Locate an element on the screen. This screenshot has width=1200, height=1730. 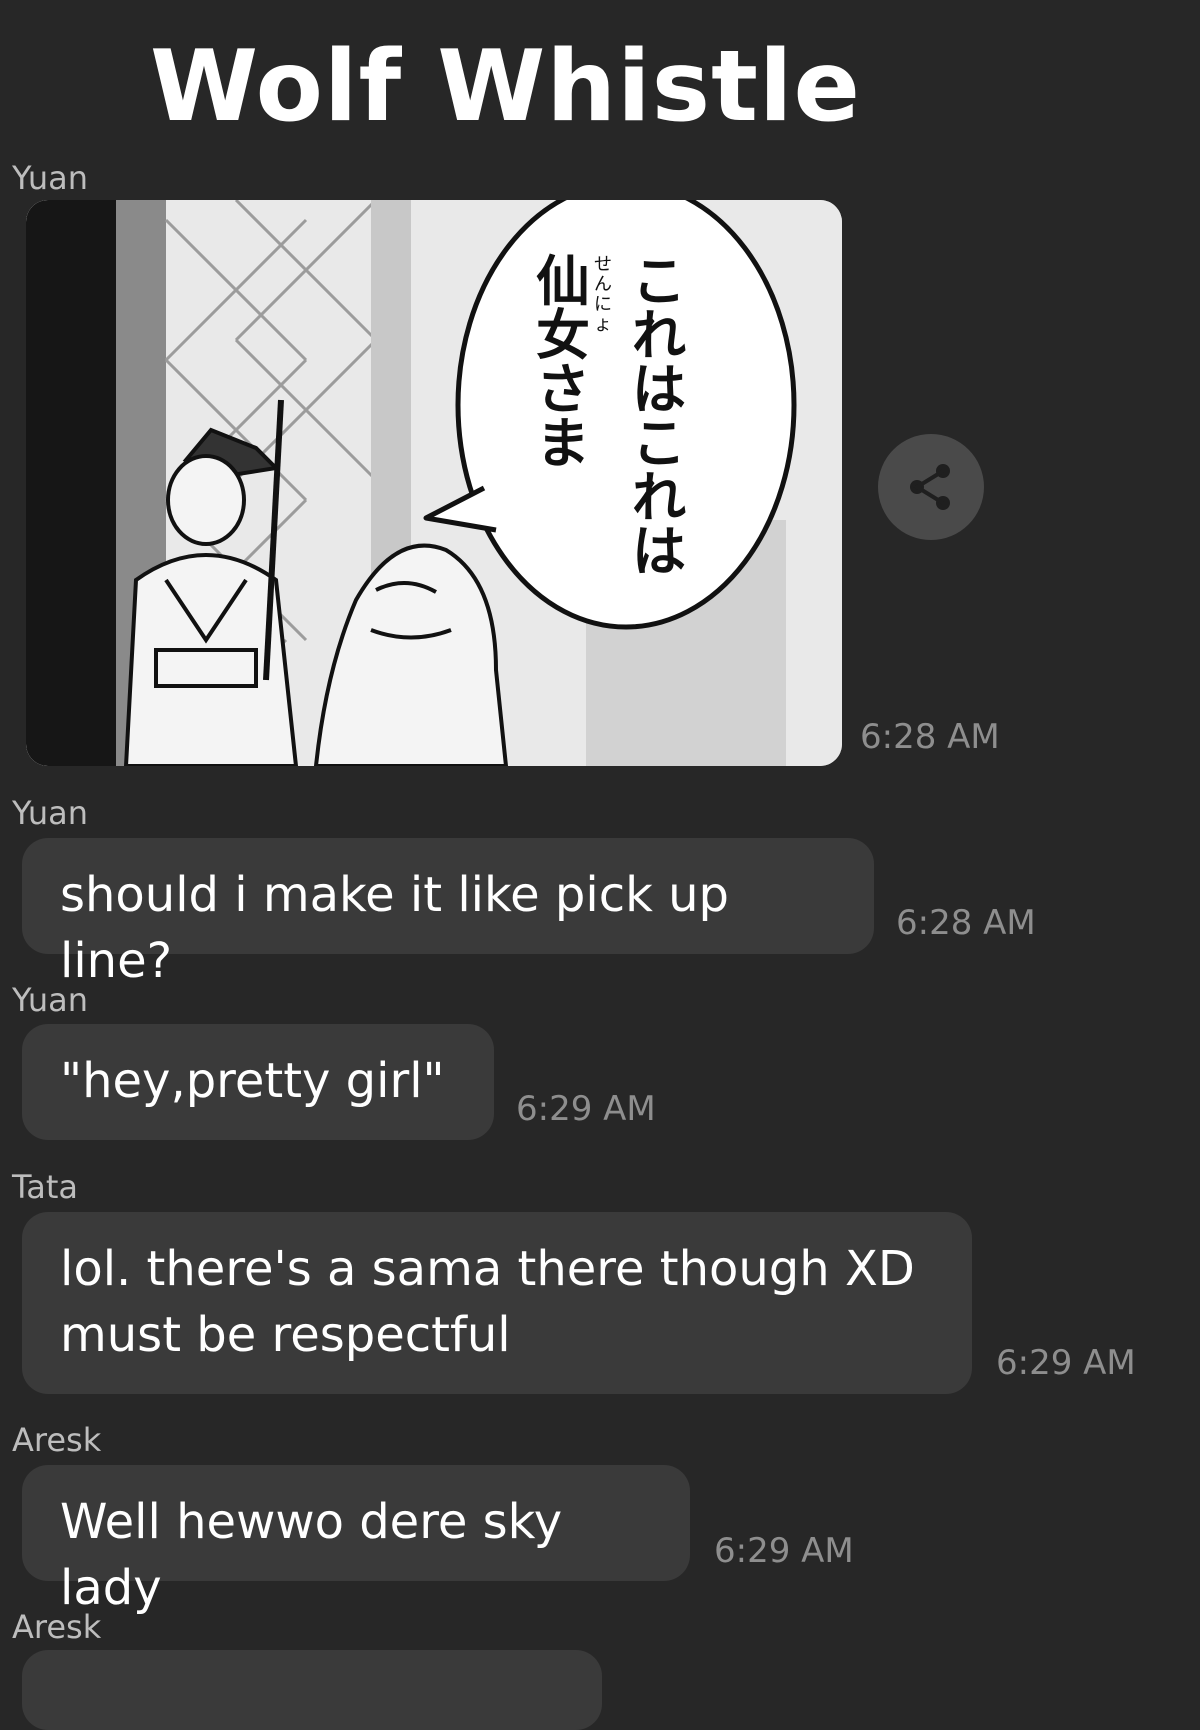
share-button is located at coordinates (931, 487).